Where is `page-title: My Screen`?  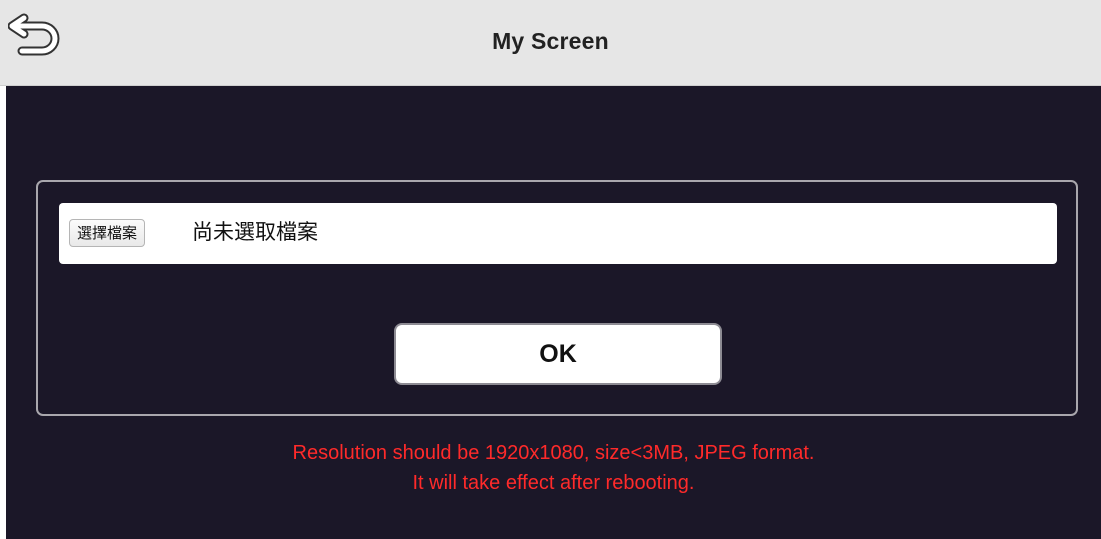
page-title: My Screen is located at coordinates (550, 41).